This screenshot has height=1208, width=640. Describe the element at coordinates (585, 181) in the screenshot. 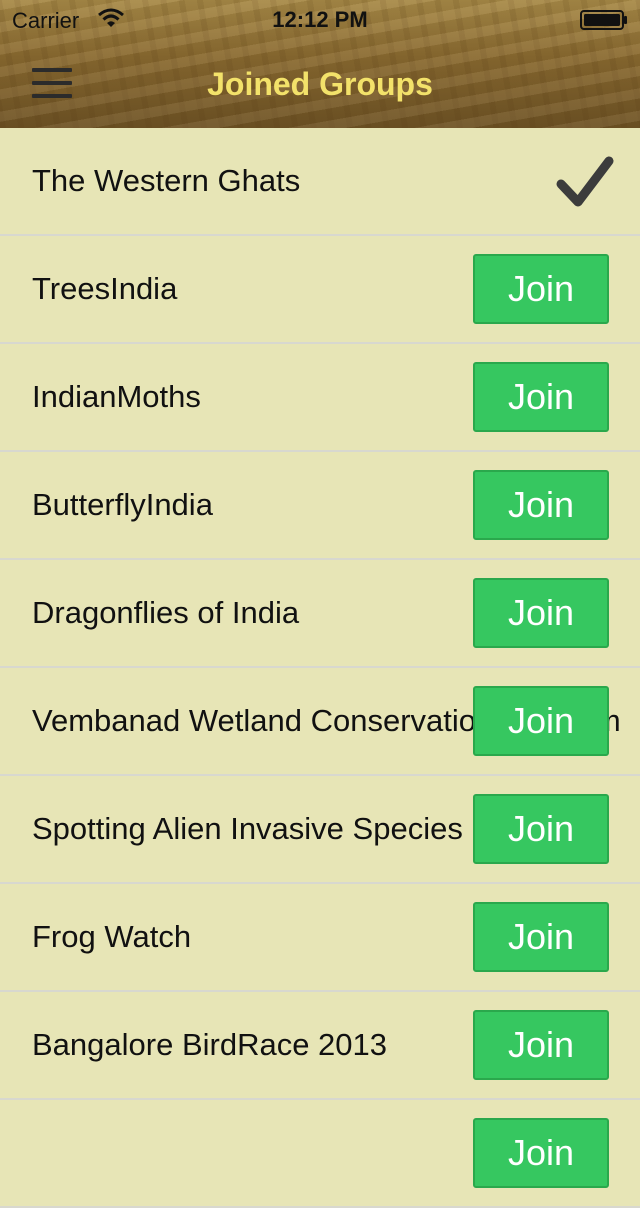

I see `checkmark-icon` at that location.